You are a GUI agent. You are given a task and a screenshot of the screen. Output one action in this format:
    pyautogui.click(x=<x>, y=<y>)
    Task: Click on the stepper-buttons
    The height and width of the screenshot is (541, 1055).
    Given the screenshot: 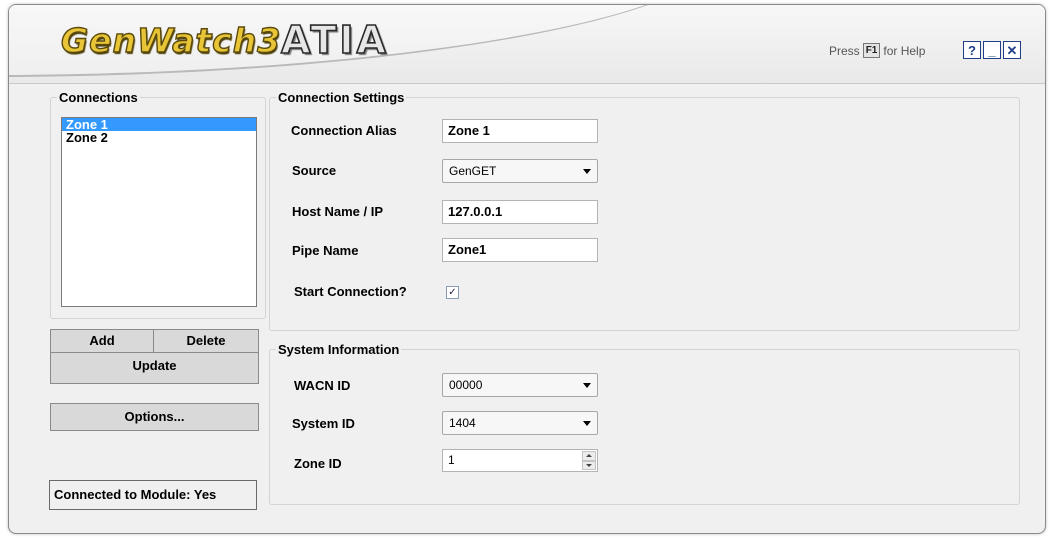 What is the action you would take?
    pyautogui.click(x=589, y=460)
    